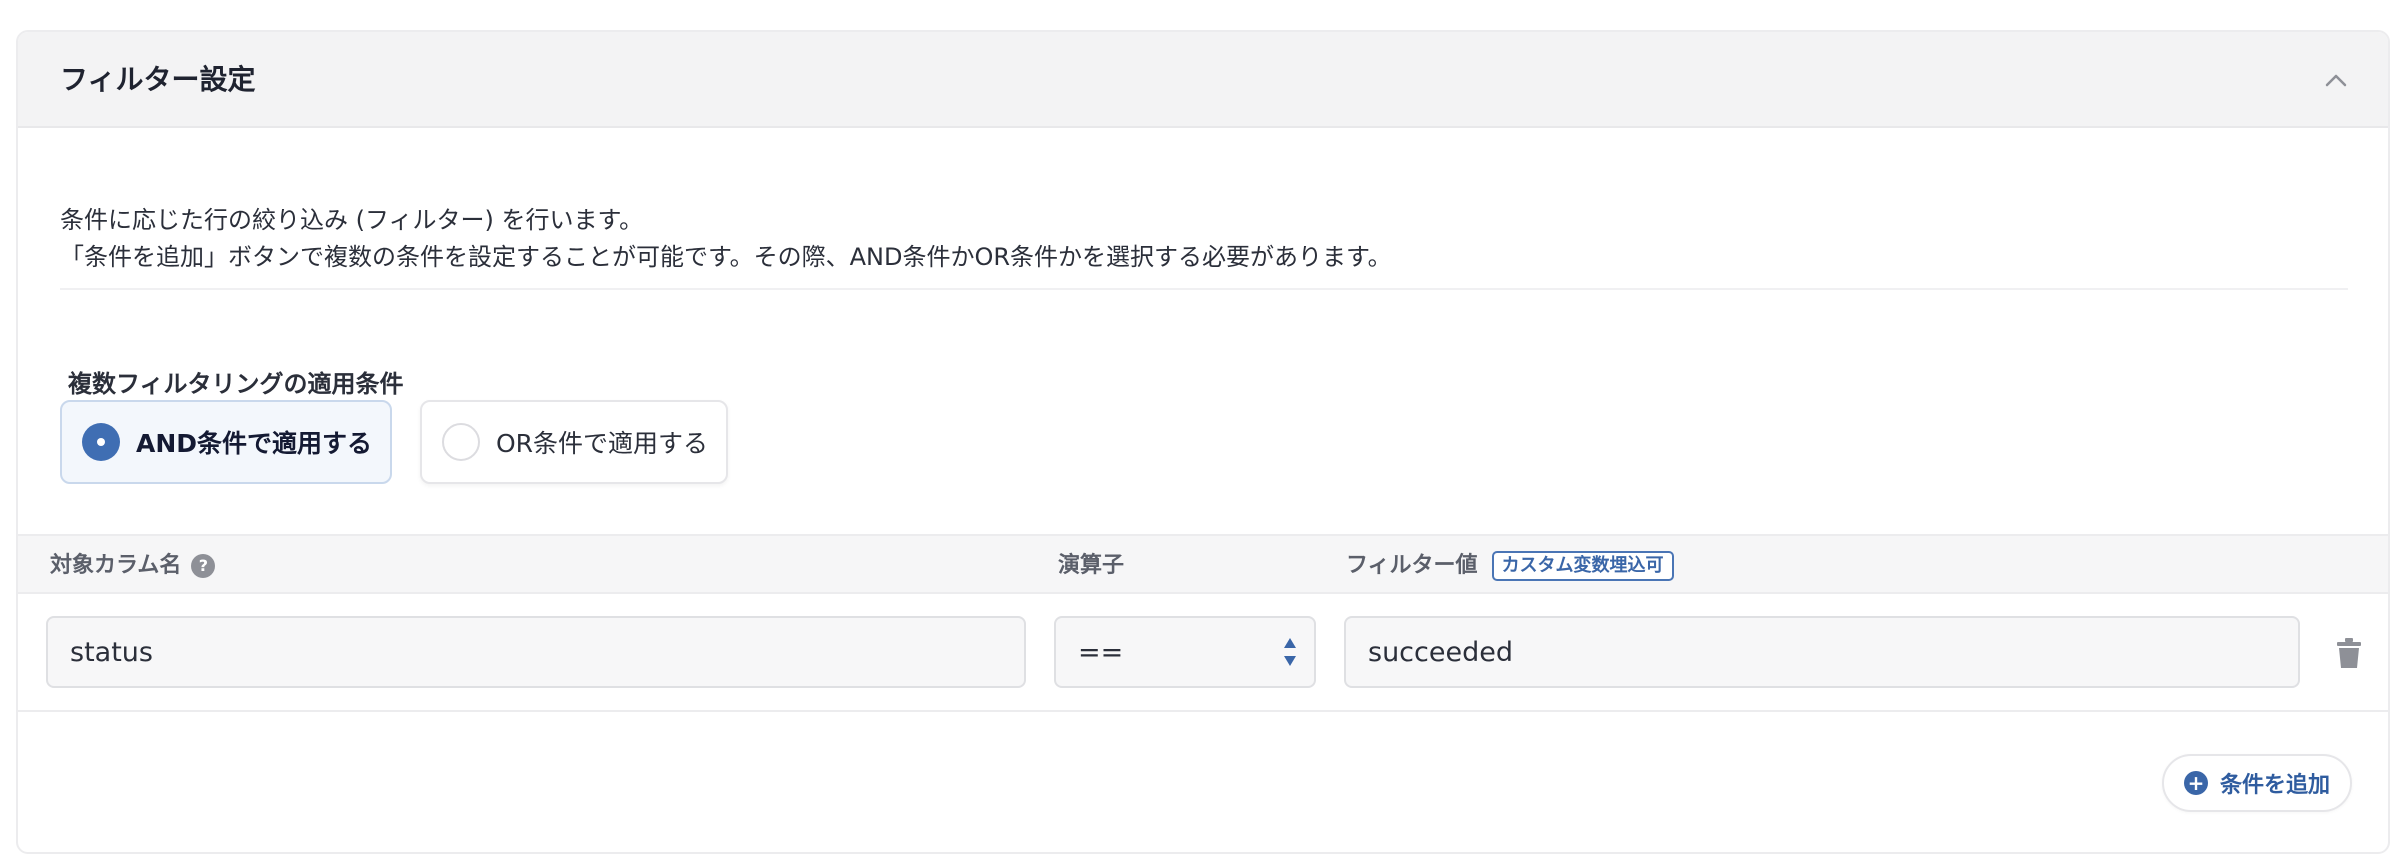 The image size is (2404, 868). I want to click on column-header-label: 対象カラム名, so click(116, 565).